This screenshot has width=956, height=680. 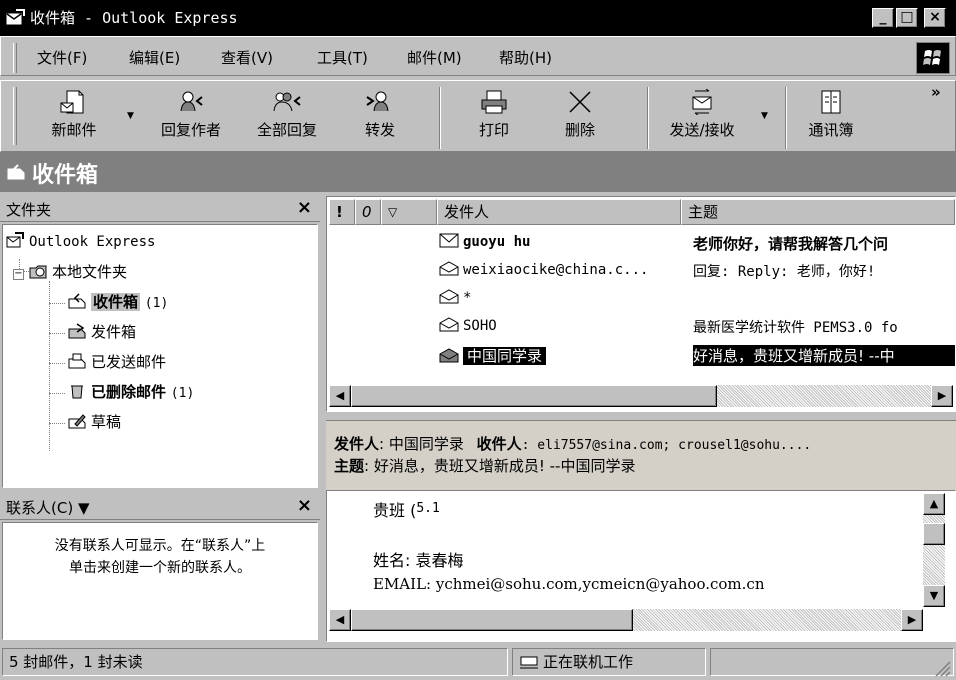 What do you see at coordinates (160, 507) in the screenshot?
I see `contacts-pane-header: 联系人(C) ▼ ×` at bounding box center [160, 507].